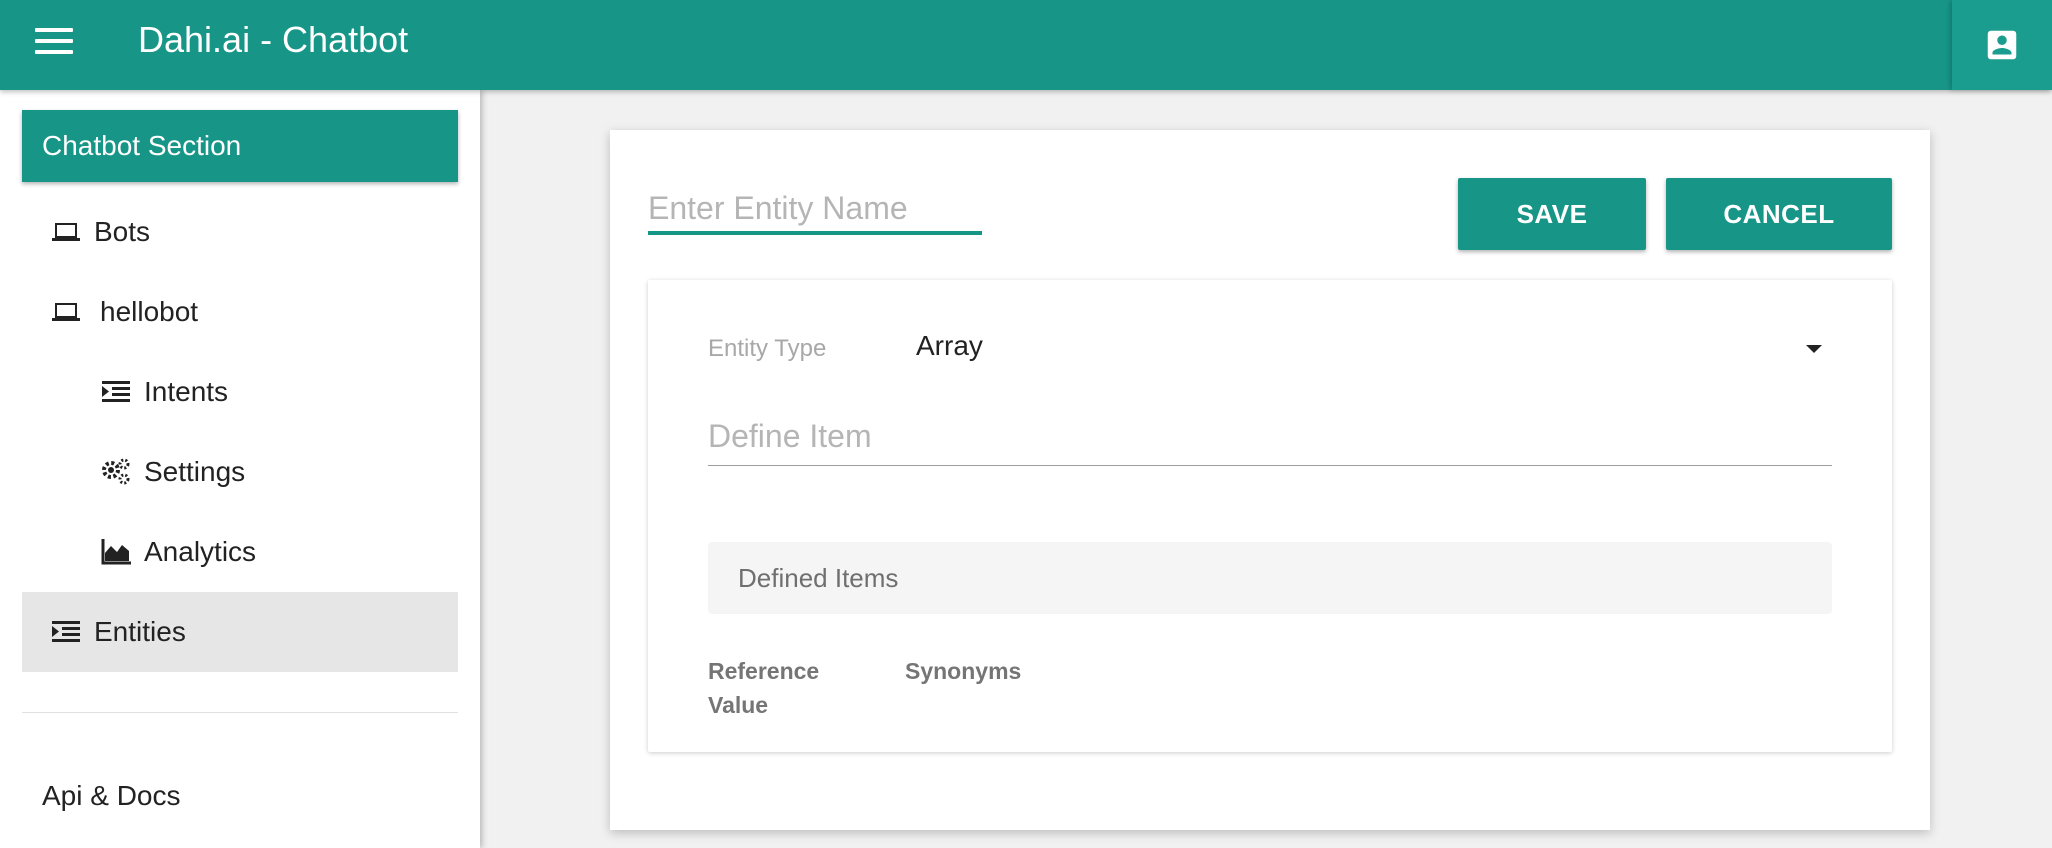  I want to click on entity-type-select, so click(1370, 348).